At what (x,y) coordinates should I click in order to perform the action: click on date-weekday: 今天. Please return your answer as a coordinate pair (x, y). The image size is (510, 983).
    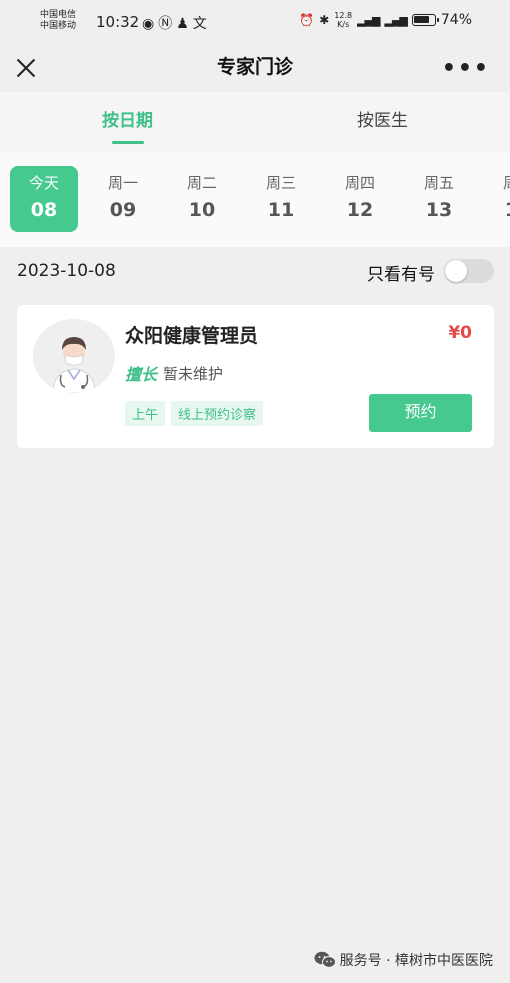
    Looking at the image, I should click on (43, 183).